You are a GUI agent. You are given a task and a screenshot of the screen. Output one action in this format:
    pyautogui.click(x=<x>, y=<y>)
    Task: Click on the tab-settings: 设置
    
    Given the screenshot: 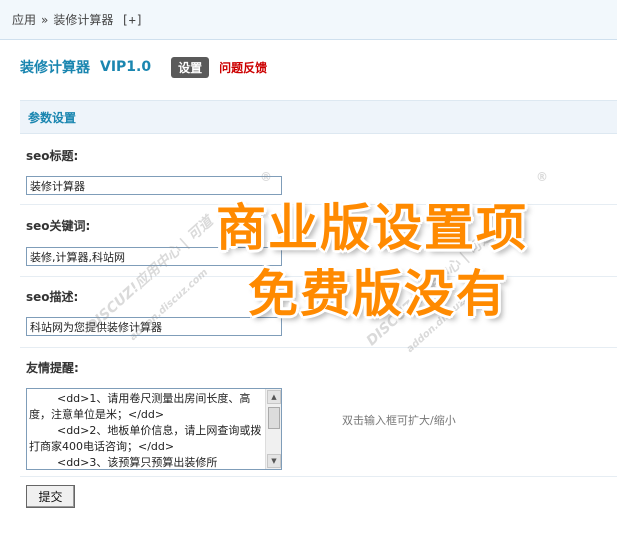 What is the action you would take?
    pyautogui.click(x=190, y=67)
    